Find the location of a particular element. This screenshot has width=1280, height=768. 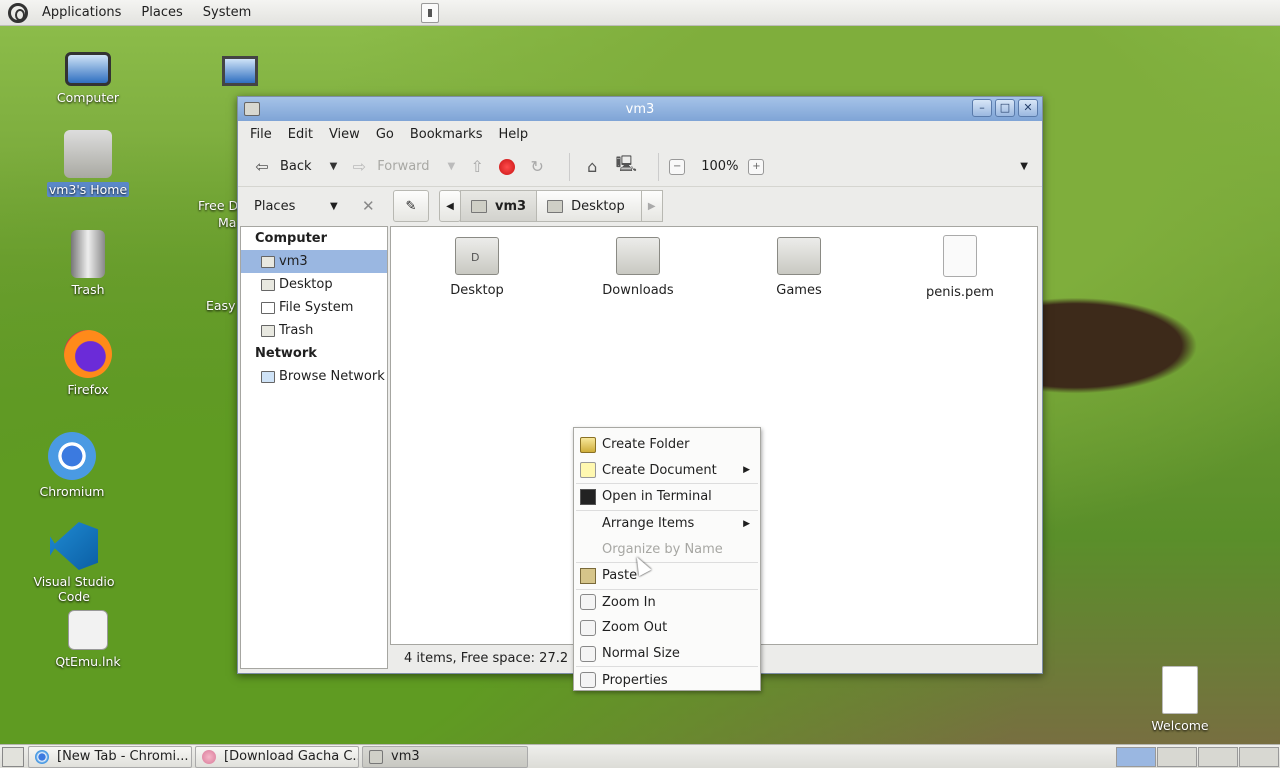

sidebar-item-label: File System is located at coordinates (316, 307).